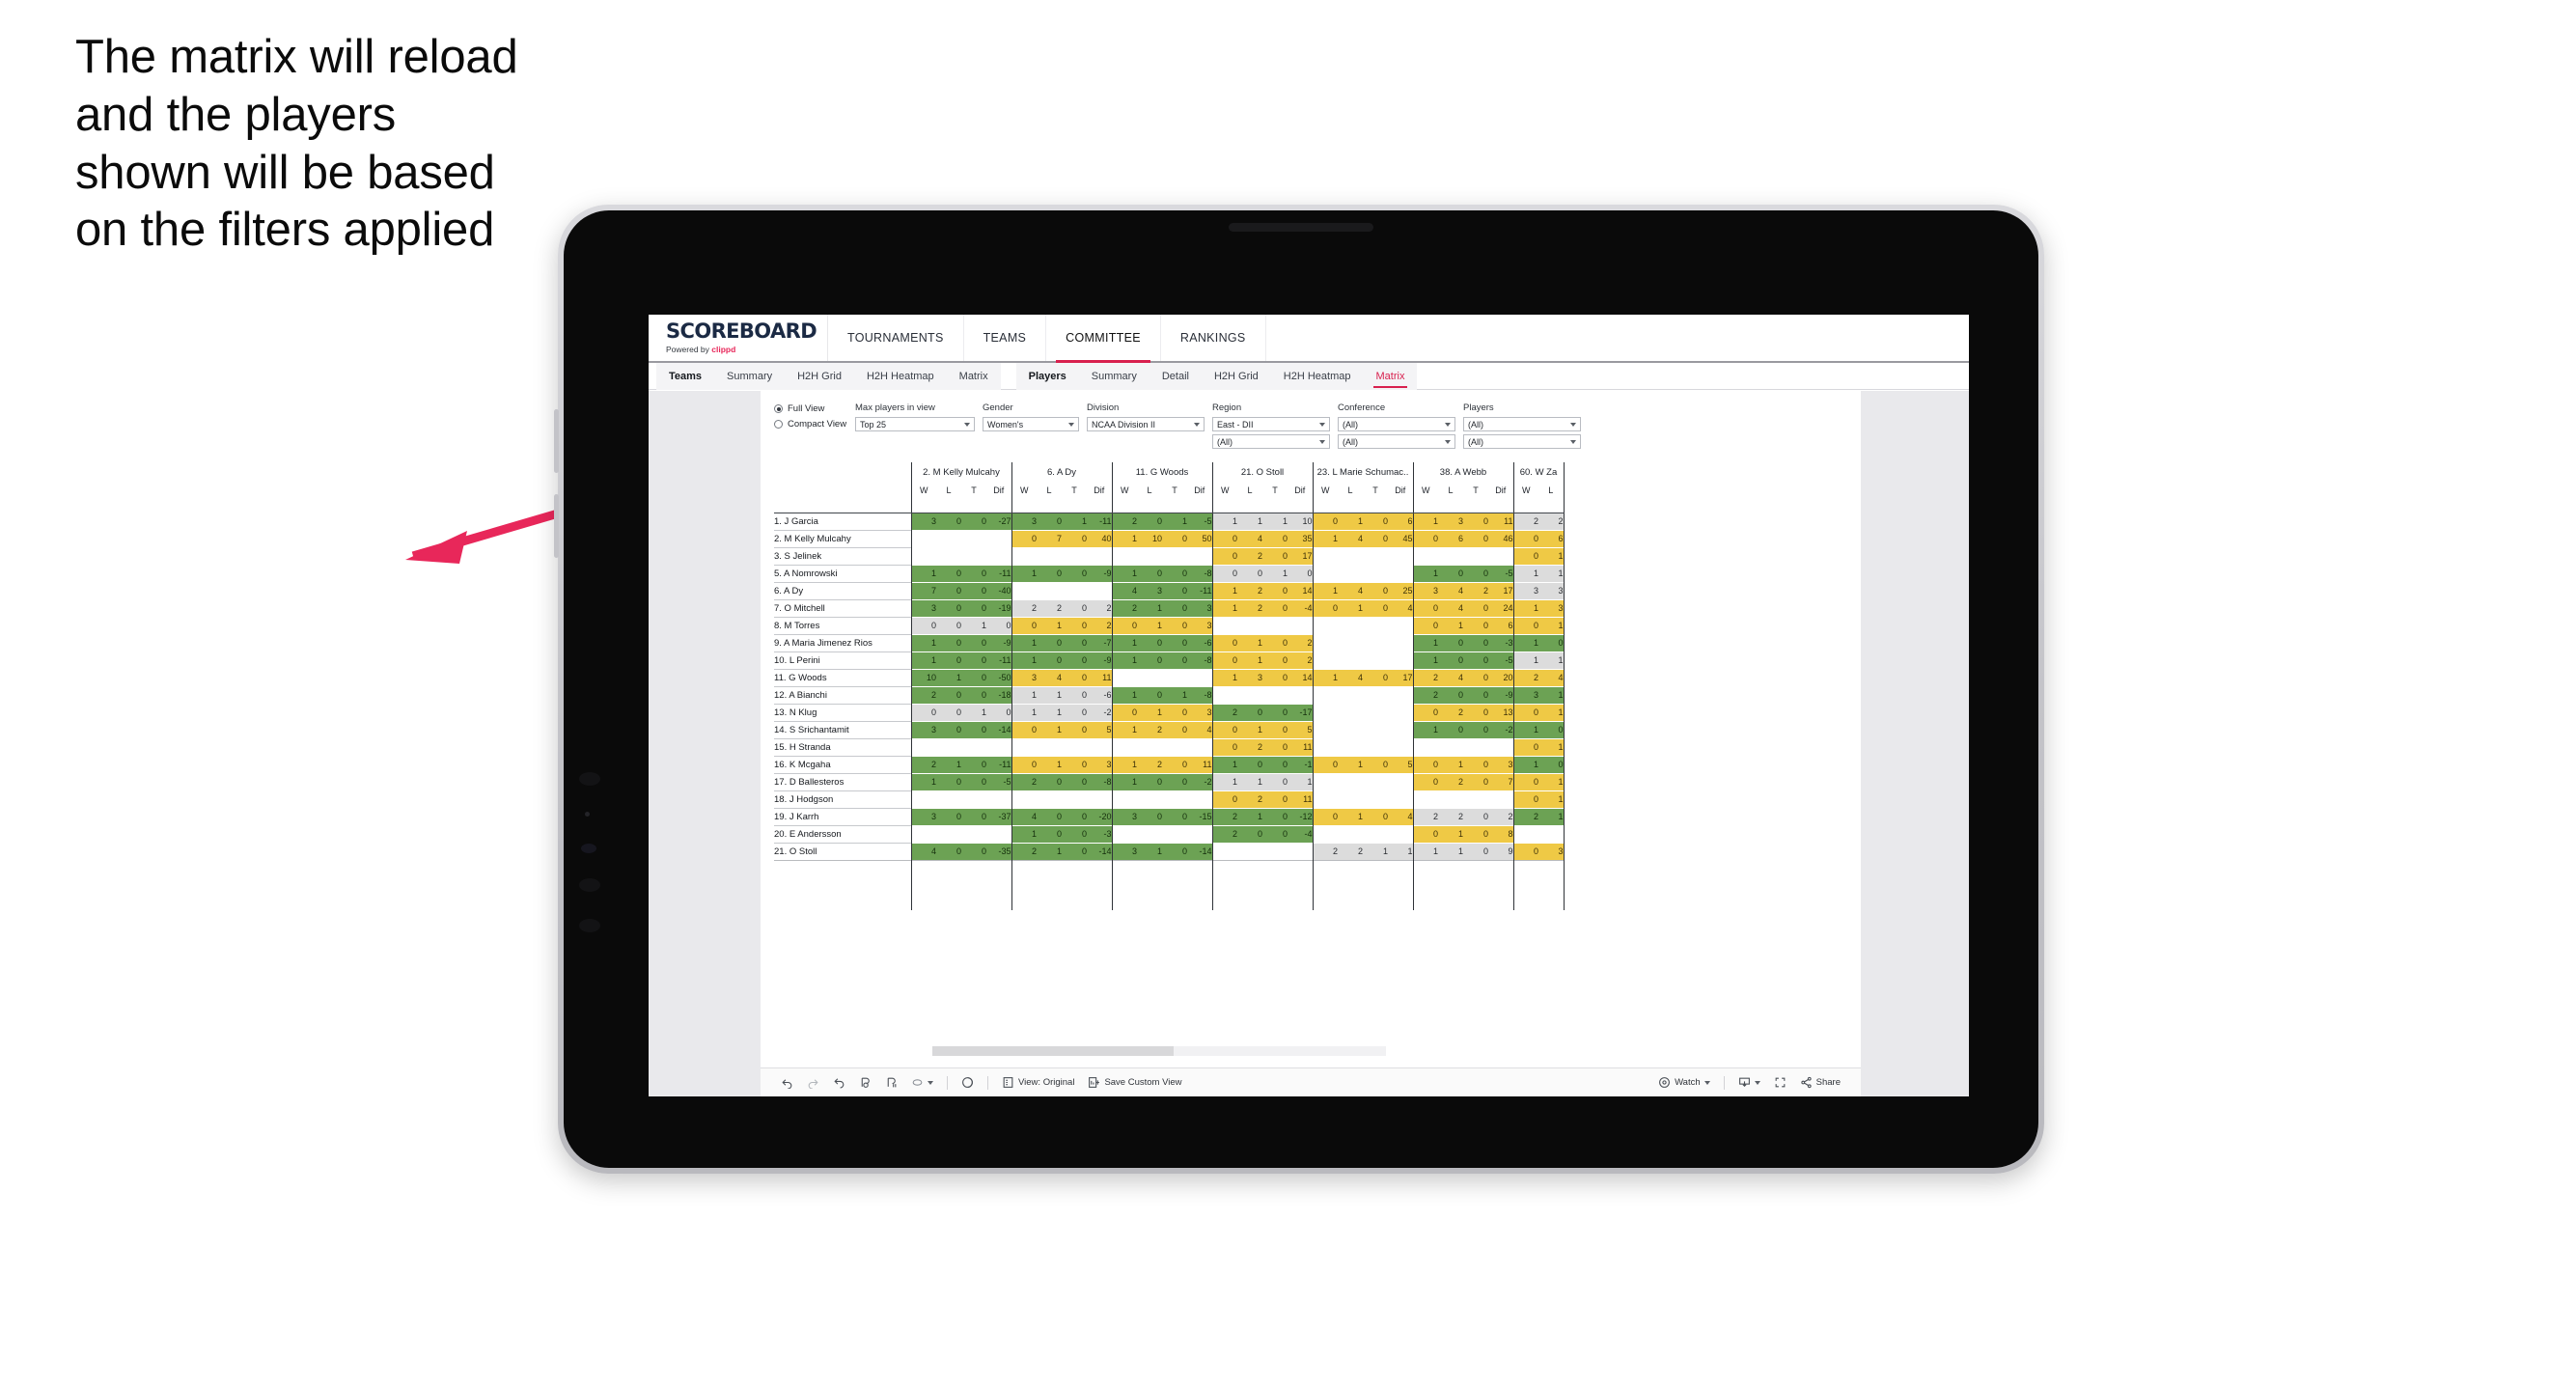  What do you see at coordinates (843, 573) in the screenshot?
I see `matrix-row-label: 5. A Nomrowski` at bounding box center [843, 573].